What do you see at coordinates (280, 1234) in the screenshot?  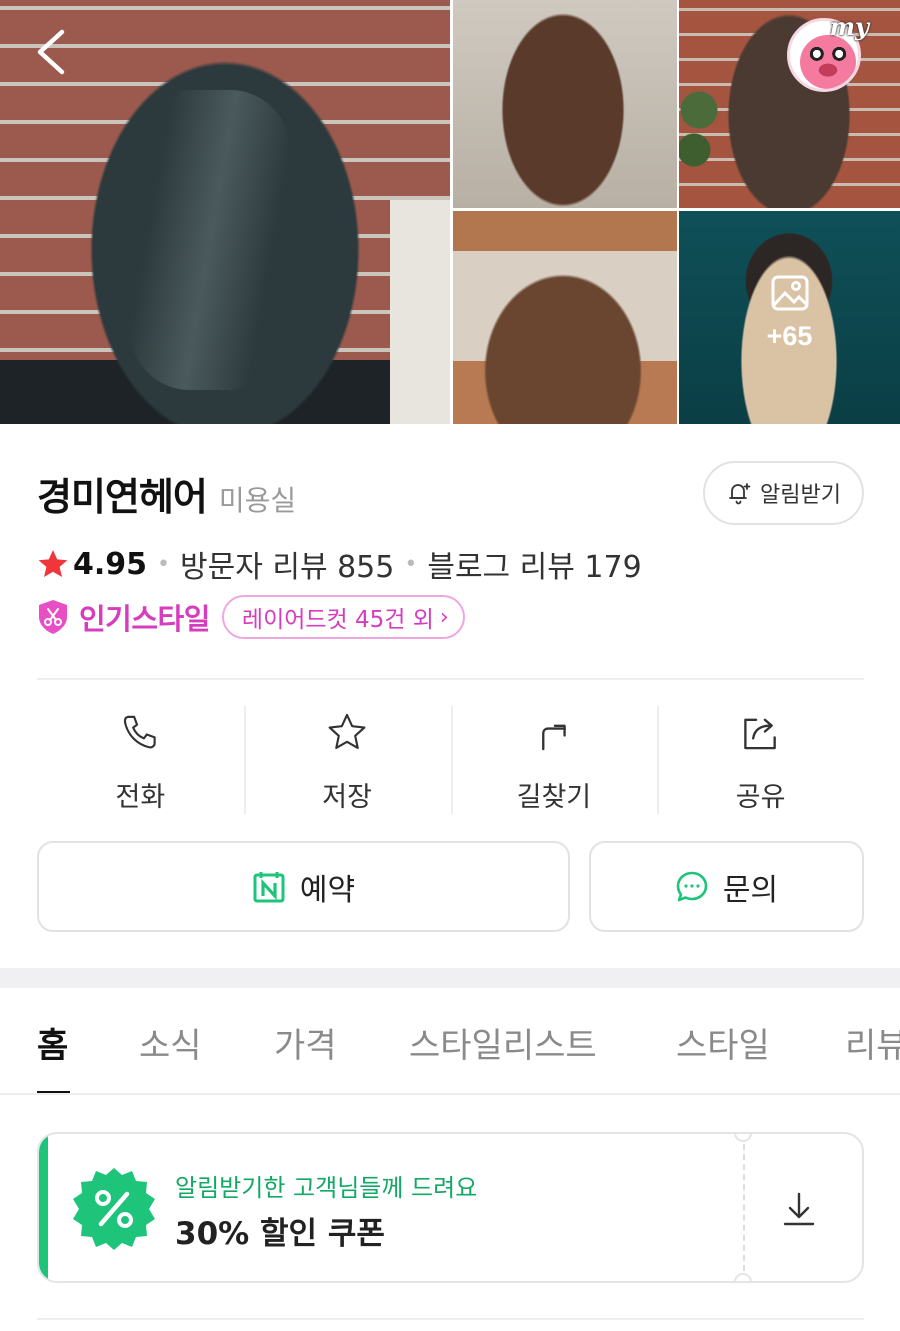 I see `coupon-title: 30% 할인 쿠폰` at bounding box center [280, 1234].